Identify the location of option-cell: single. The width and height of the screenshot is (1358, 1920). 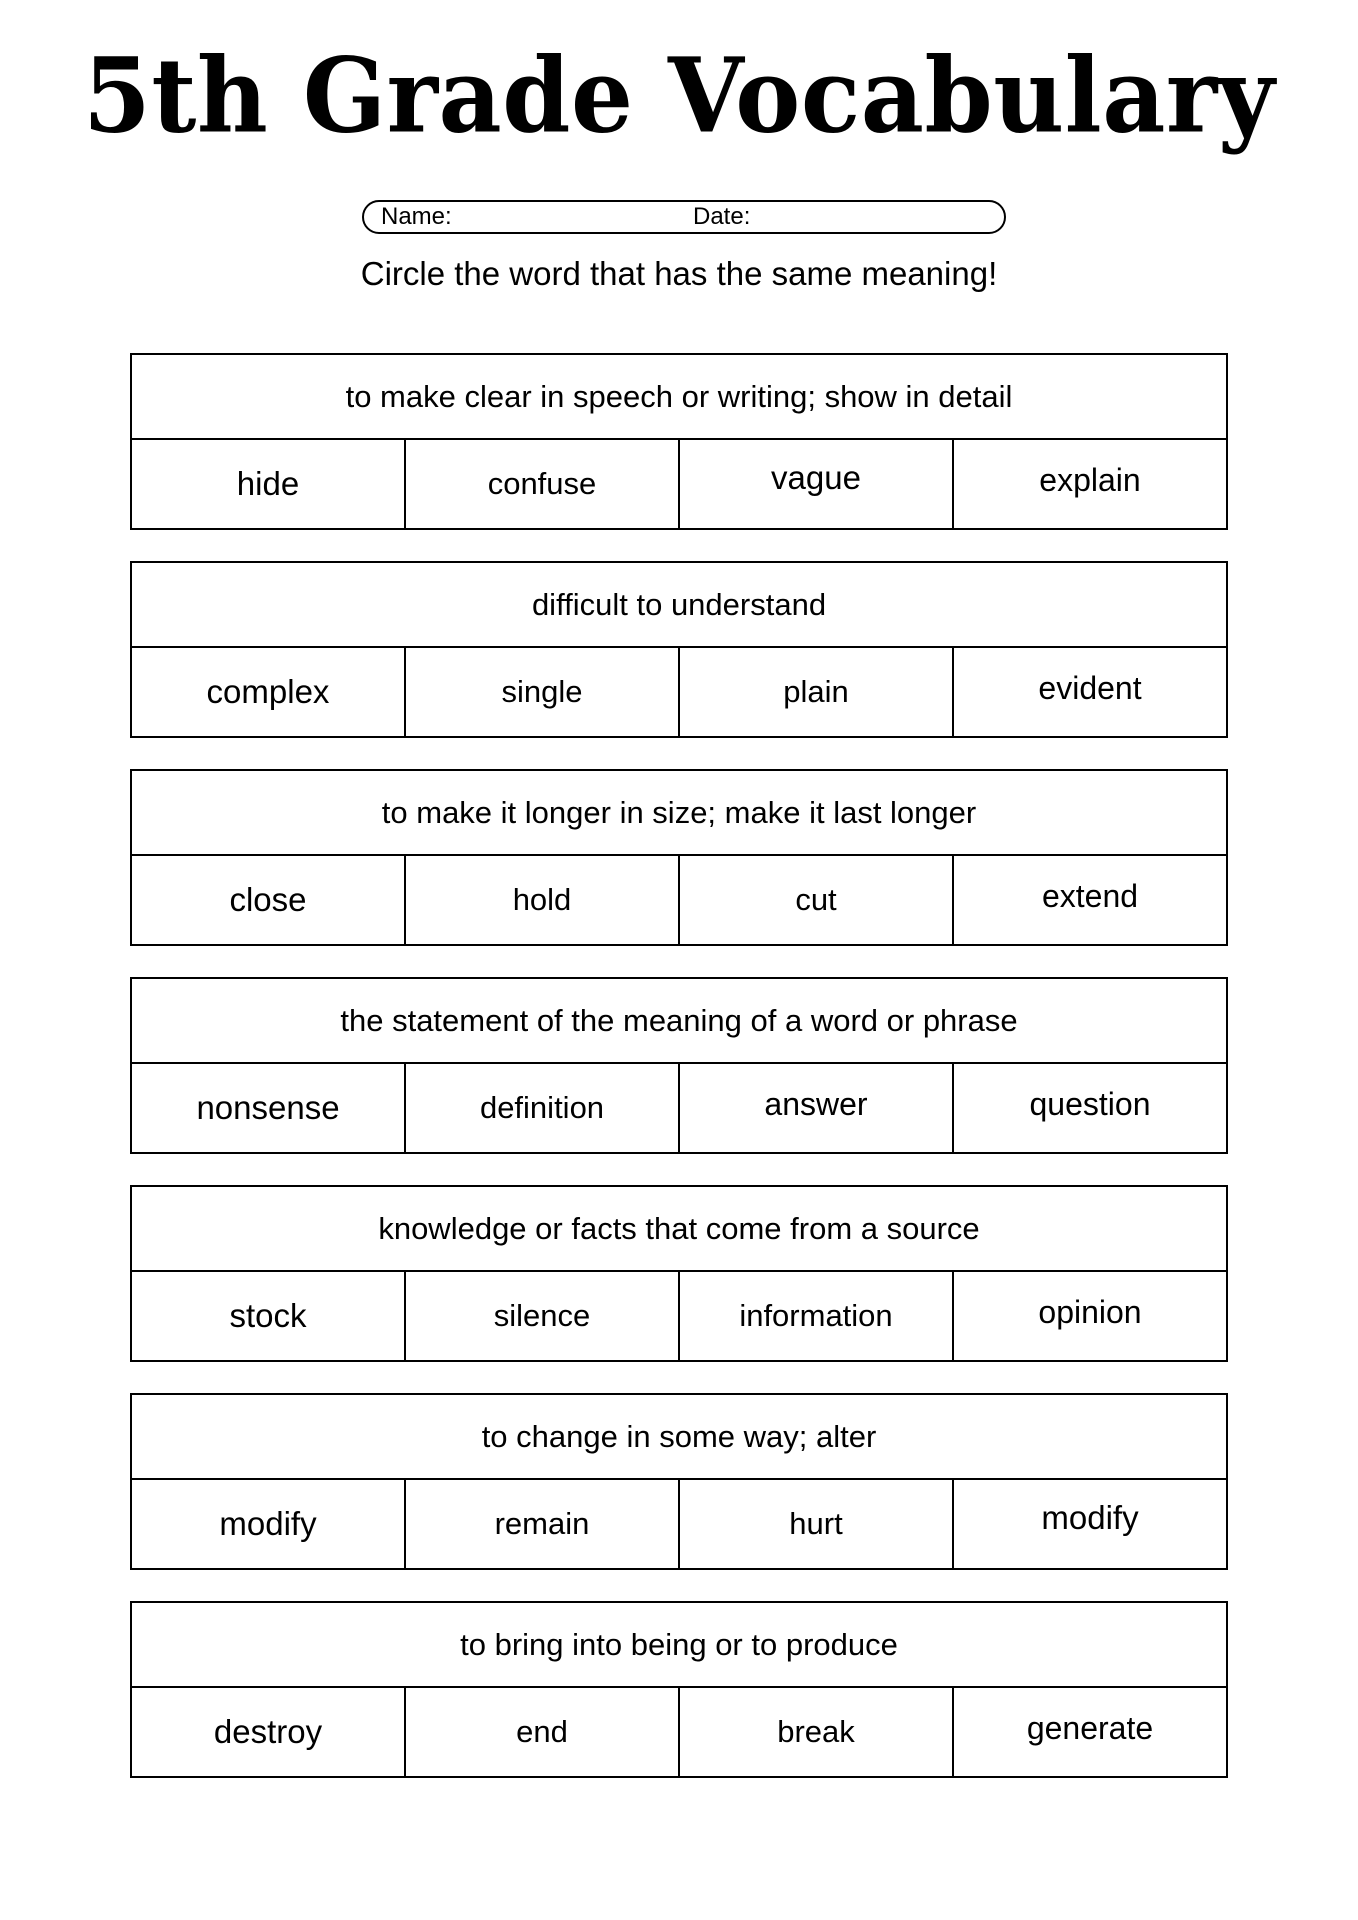
(543, 692).